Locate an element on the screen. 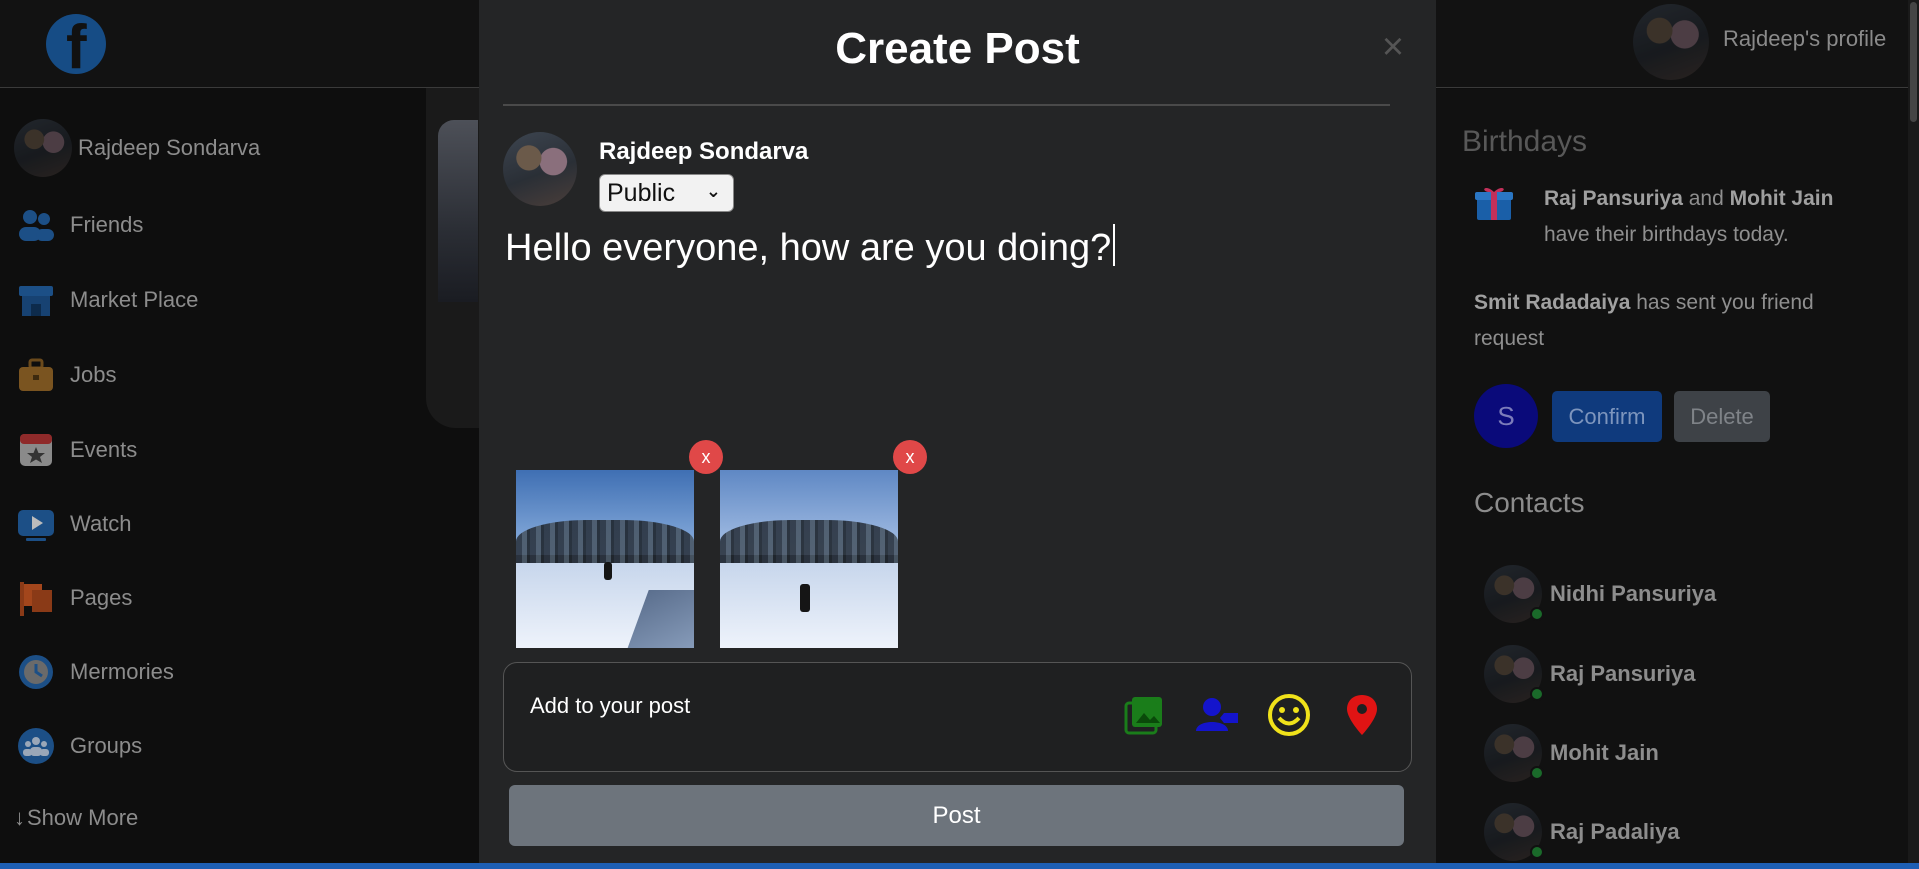 This screenshot has height=869, width=1919. photo-icon is located at coordinates (1144, 715).